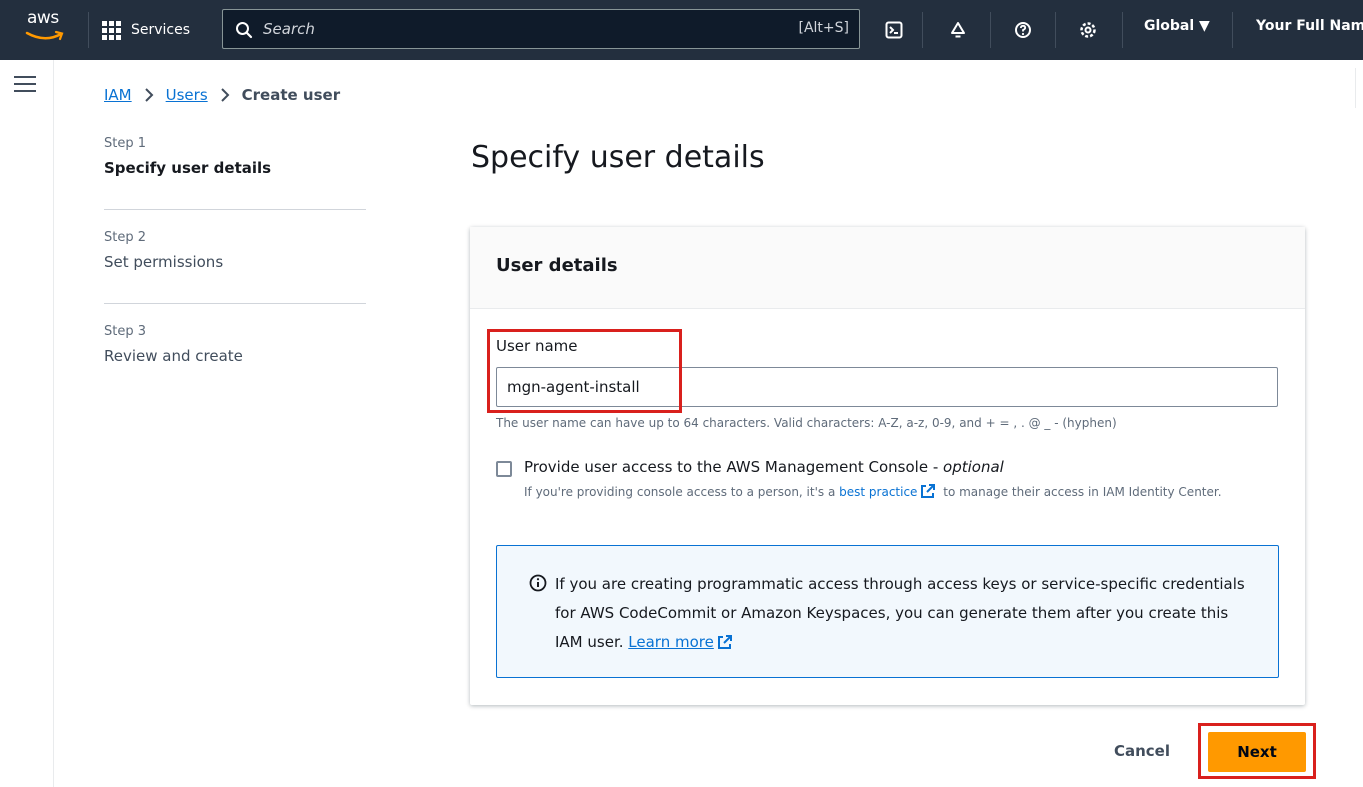 Image resolution: width=1363 pixels, height=787 pixels. I want to click on panel-header: User details, so click(887, 268).